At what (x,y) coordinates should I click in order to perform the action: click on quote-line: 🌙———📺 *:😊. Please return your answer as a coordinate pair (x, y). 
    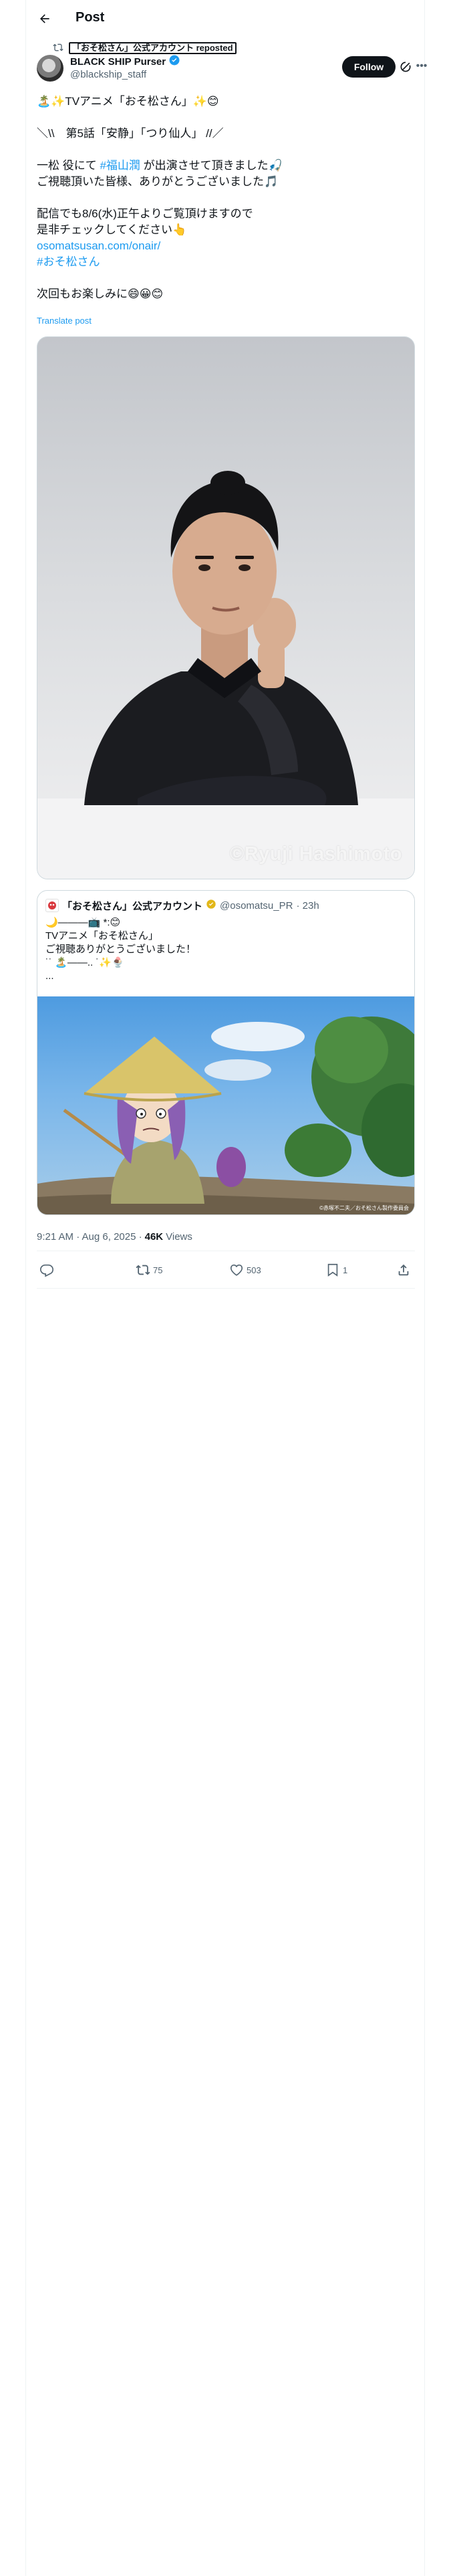
    Looking at the image, I should click on (83, 922).